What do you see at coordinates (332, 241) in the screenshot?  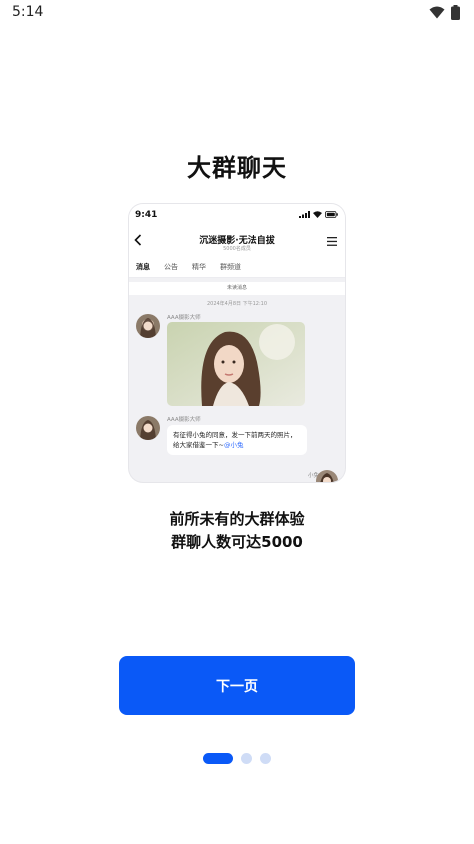 I see `menu-icon` at bounding box center [332, 241].